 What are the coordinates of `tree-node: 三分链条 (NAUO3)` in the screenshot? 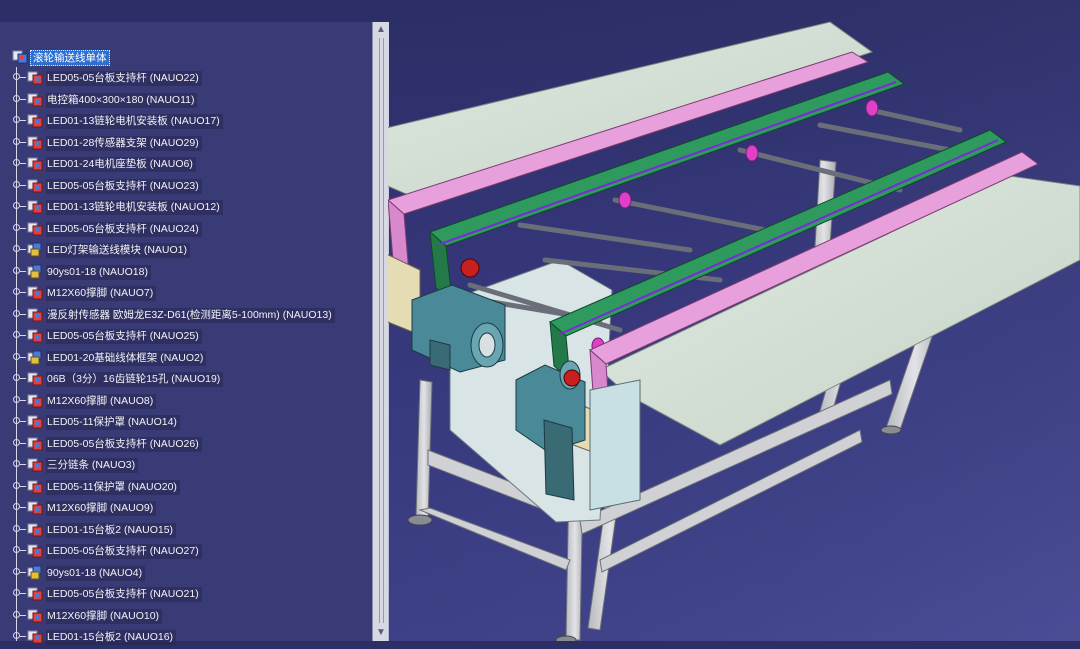 It's located at (186, 465).